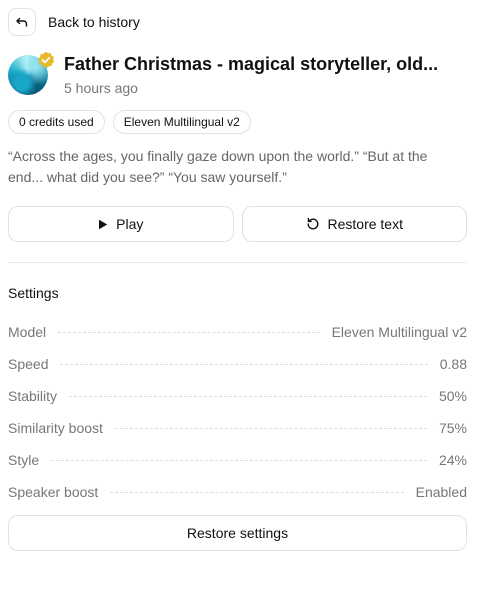 This screenshot has height=589, width=484. I want to click on setting-value: Enabled, so click(441, 492).